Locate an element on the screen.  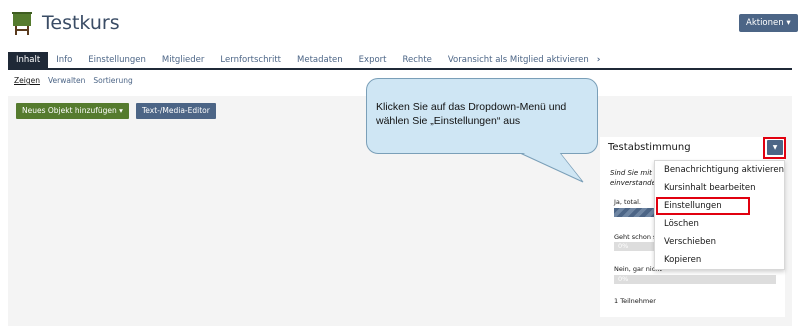
poll-question: Sind Sie mit d einverstande is located at coordinates (635, 178).